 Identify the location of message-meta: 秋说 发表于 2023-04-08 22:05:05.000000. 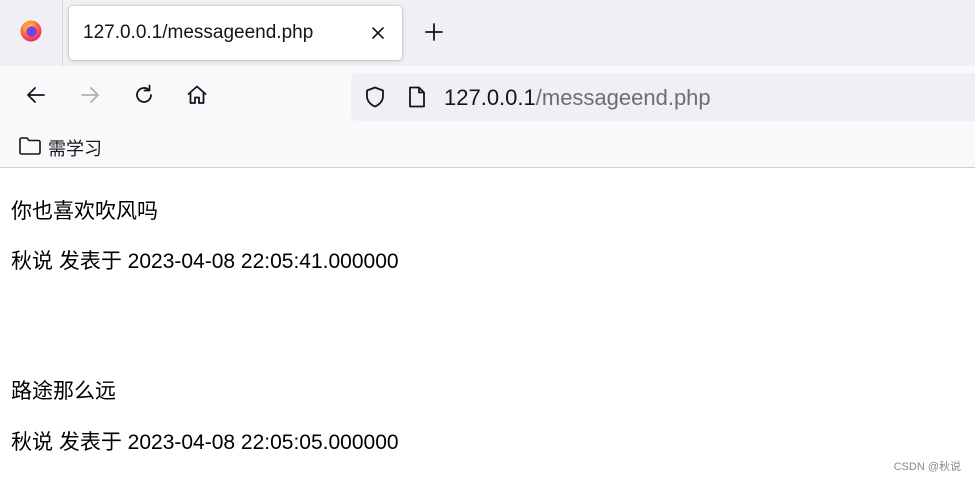
(205, 442).